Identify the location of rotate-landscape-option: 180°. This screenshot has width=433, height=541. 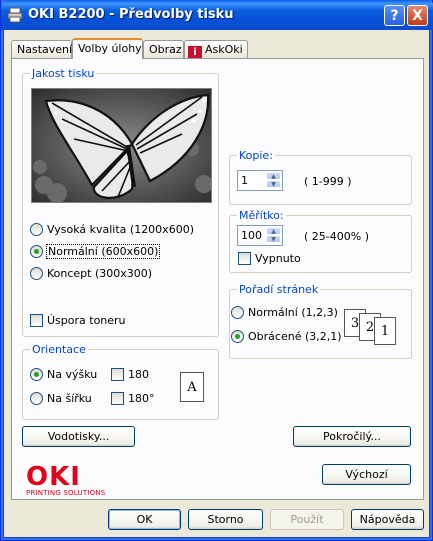
(133, 398).